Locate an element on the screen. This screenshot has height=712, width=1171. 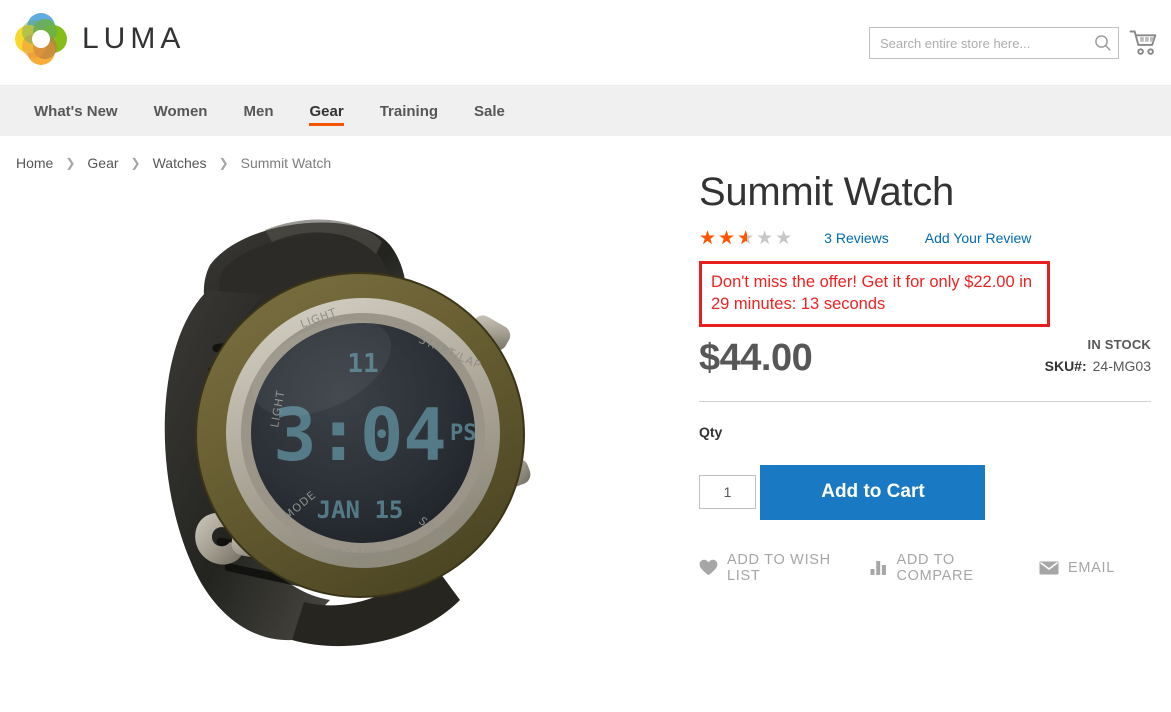
nav-item-label: Sale is located at coordinates (489, 111).